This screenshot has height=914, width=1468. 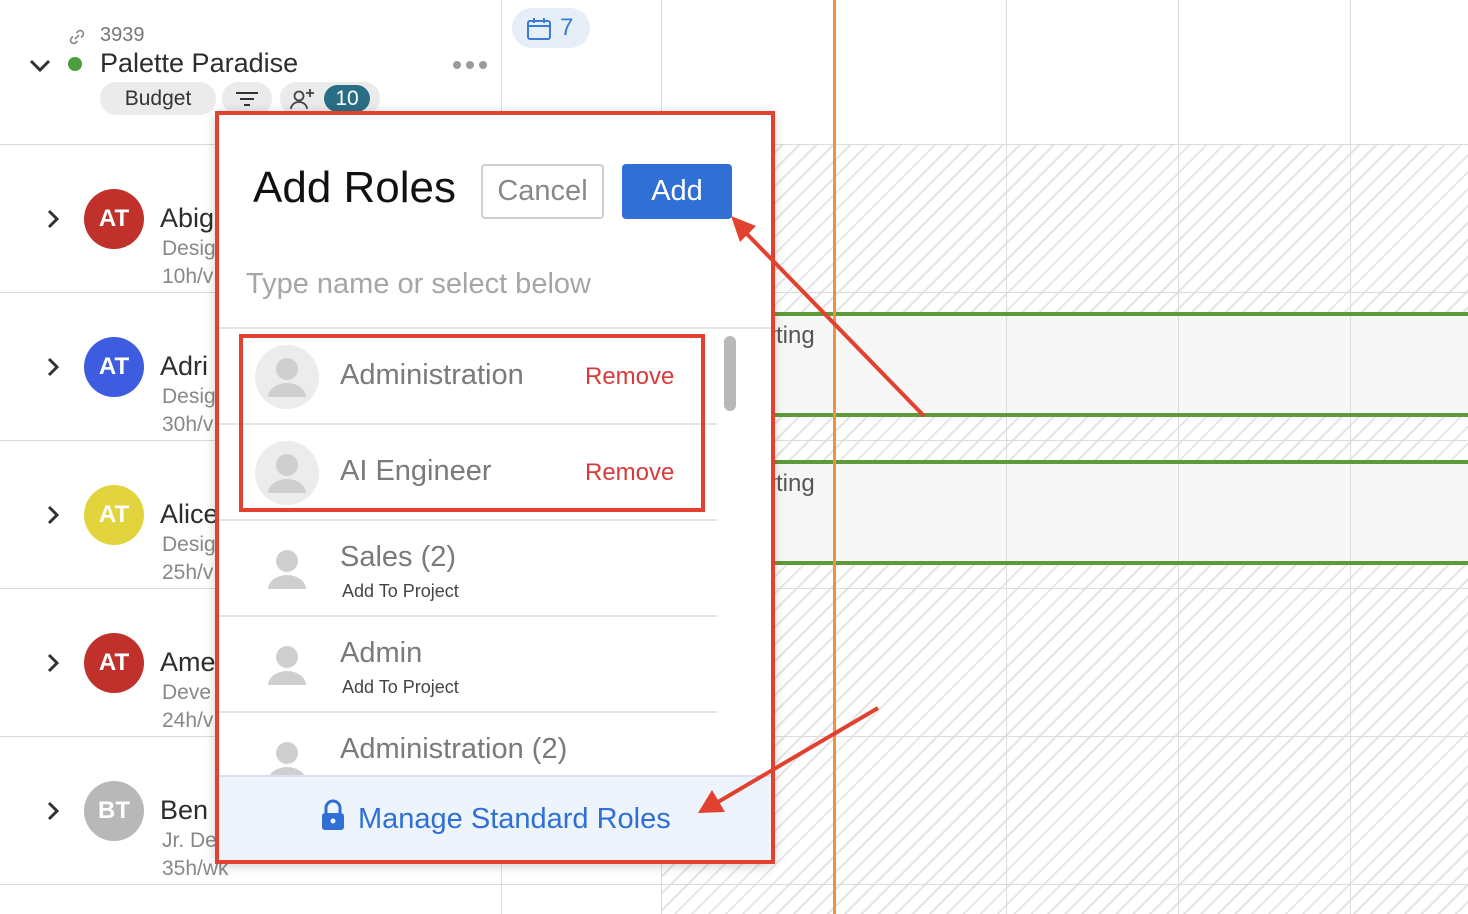 What do you see at coordinates (188, 662) in the screenshot?
I see `member-name: Ame` at bounding box center [188, 662].